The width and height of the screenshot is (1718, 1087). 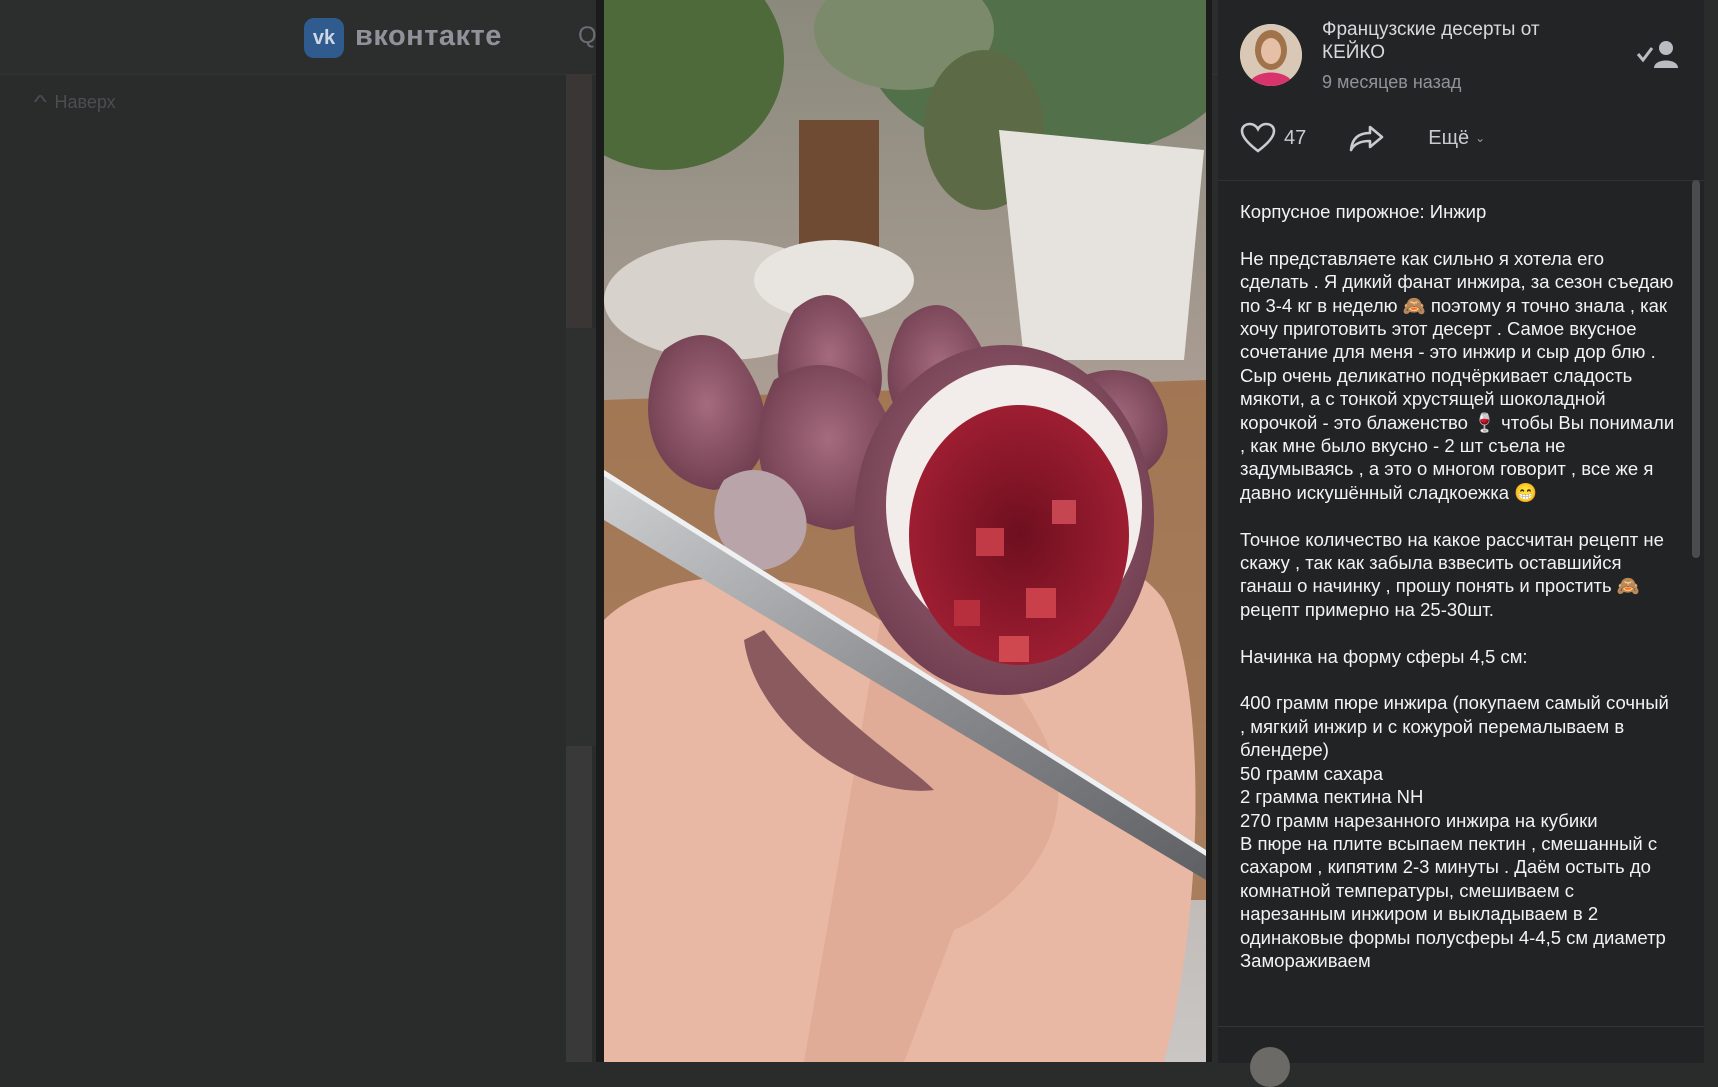 I want to click on share-button, so click(x=1367, y=138).